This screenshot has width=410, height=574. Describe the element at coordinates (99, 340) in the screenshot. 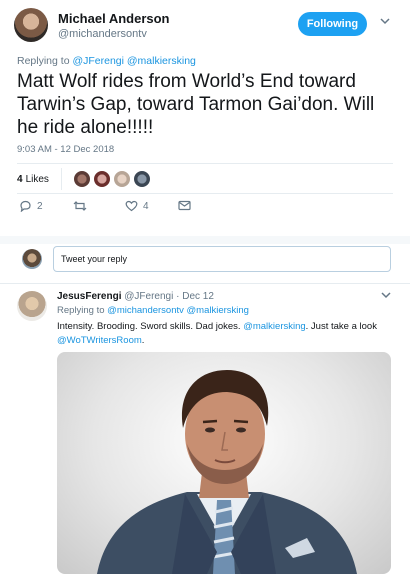

I see `mention-link: @WoTWritersRoom` at that location.